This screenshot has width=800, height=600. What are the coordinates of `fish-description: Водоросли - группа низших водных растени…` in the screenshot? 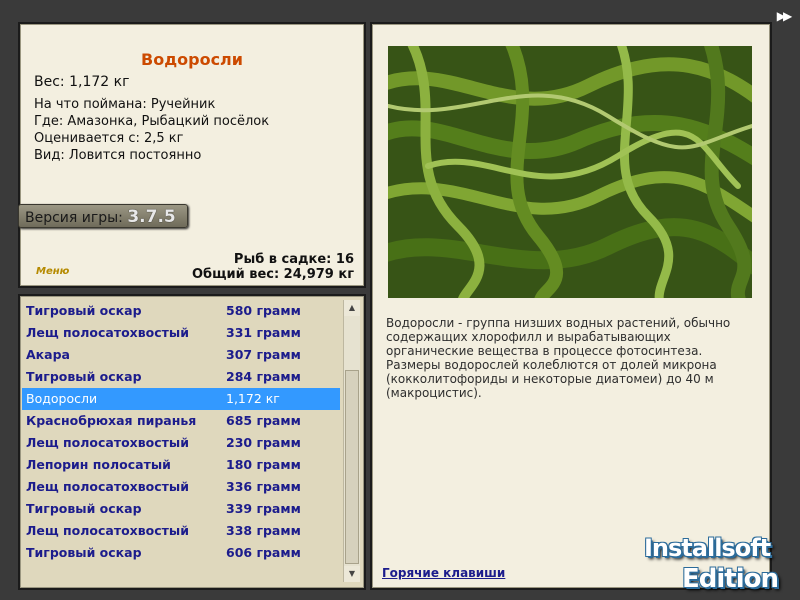 It's located at (558, 358).